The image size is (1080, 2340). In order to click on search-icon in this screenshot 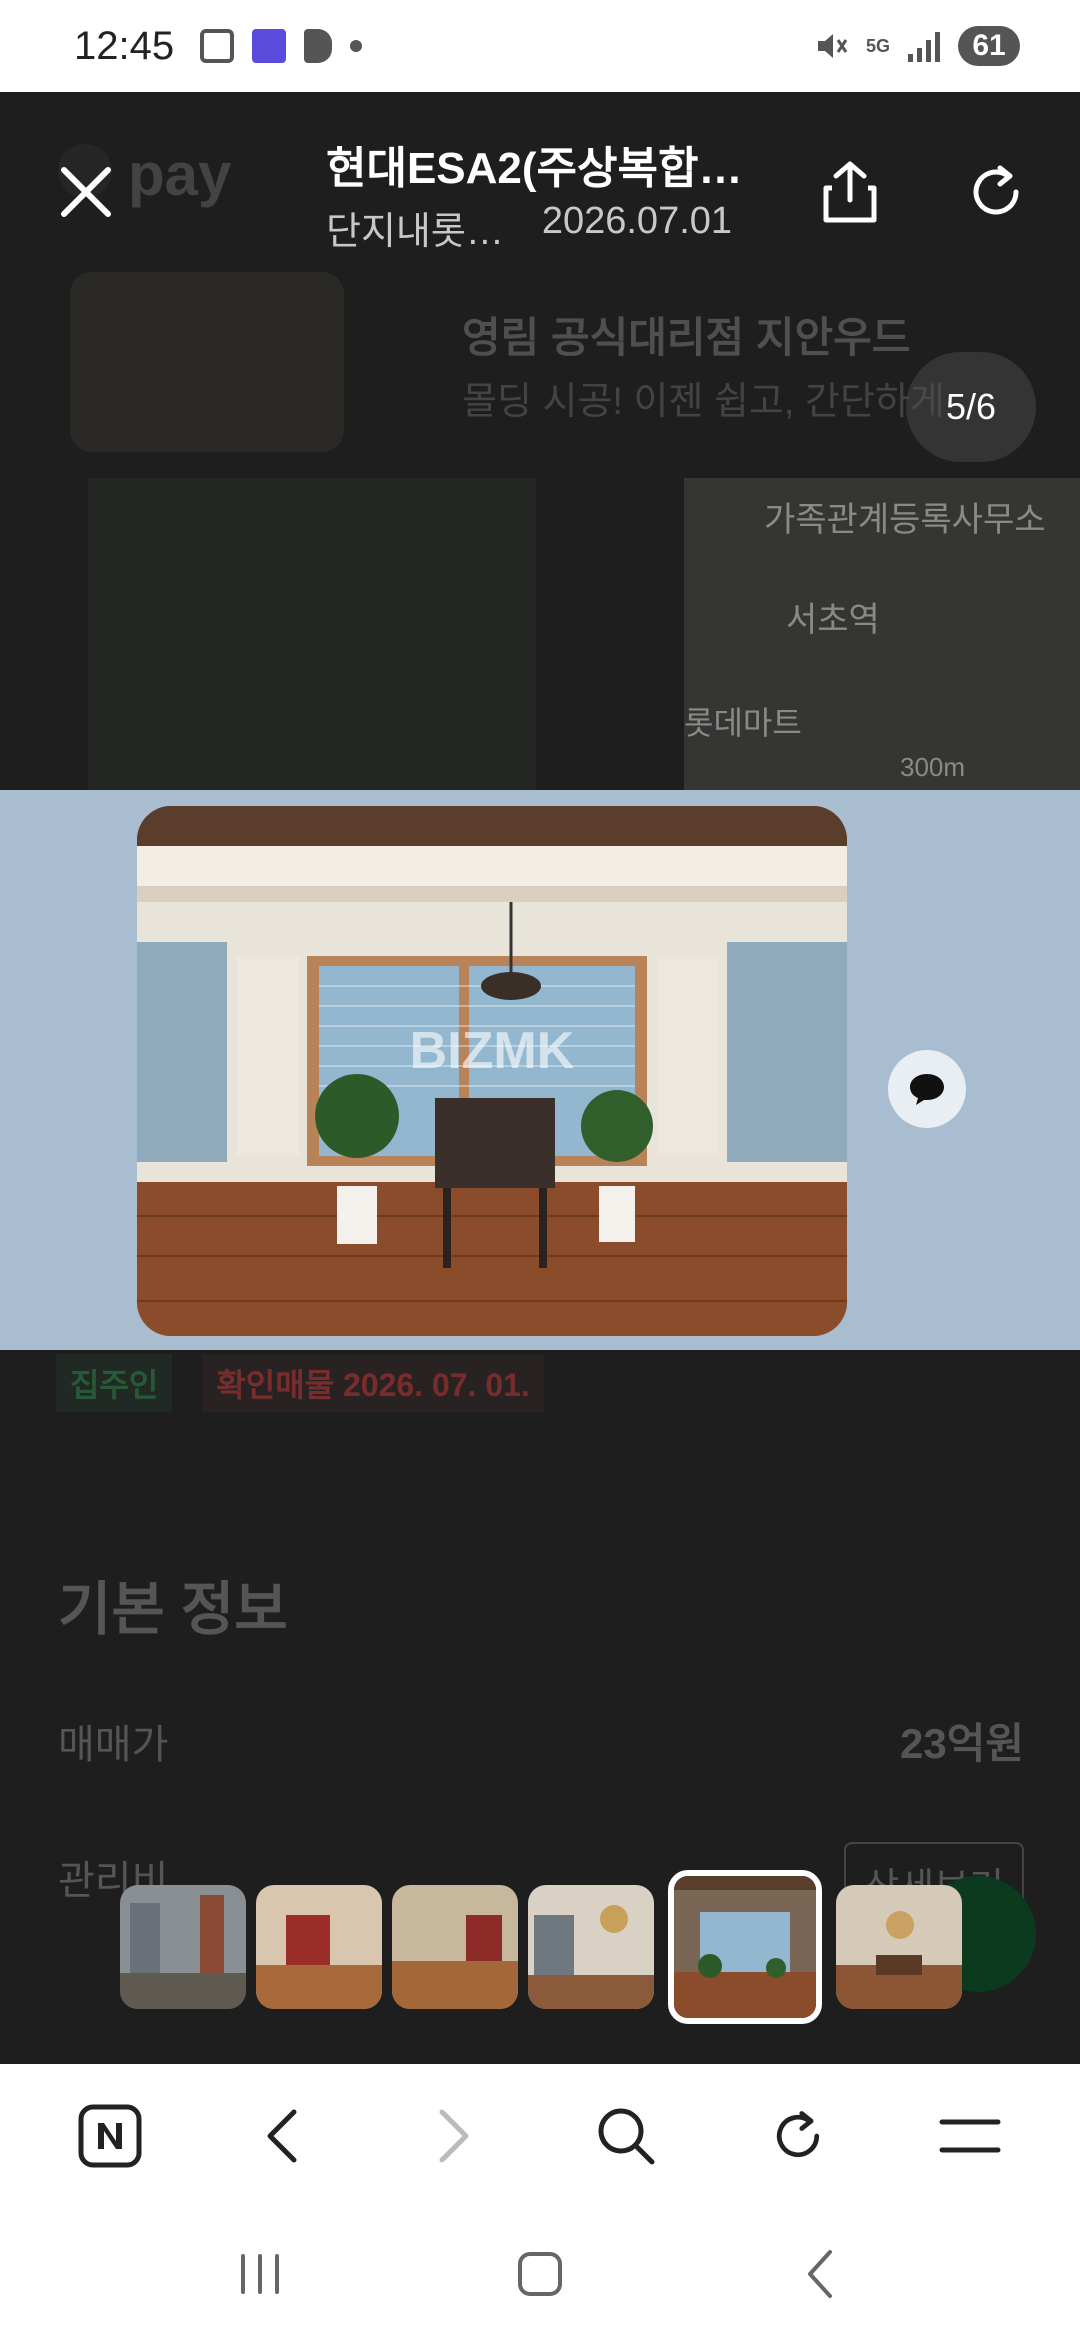, I will do `click(626, 2136)`.